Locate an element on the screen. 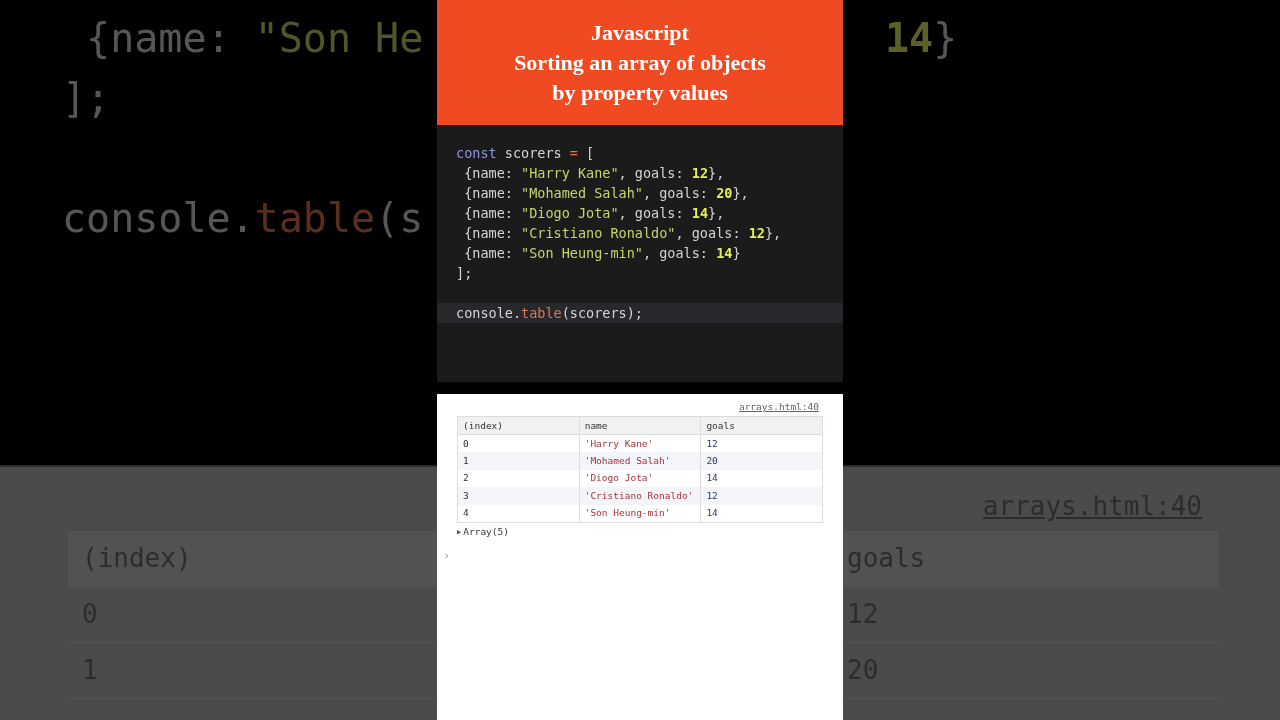 The height and width of the screenshot is (720, 1280). column-header: (index) is located at coordinates (518, 425).